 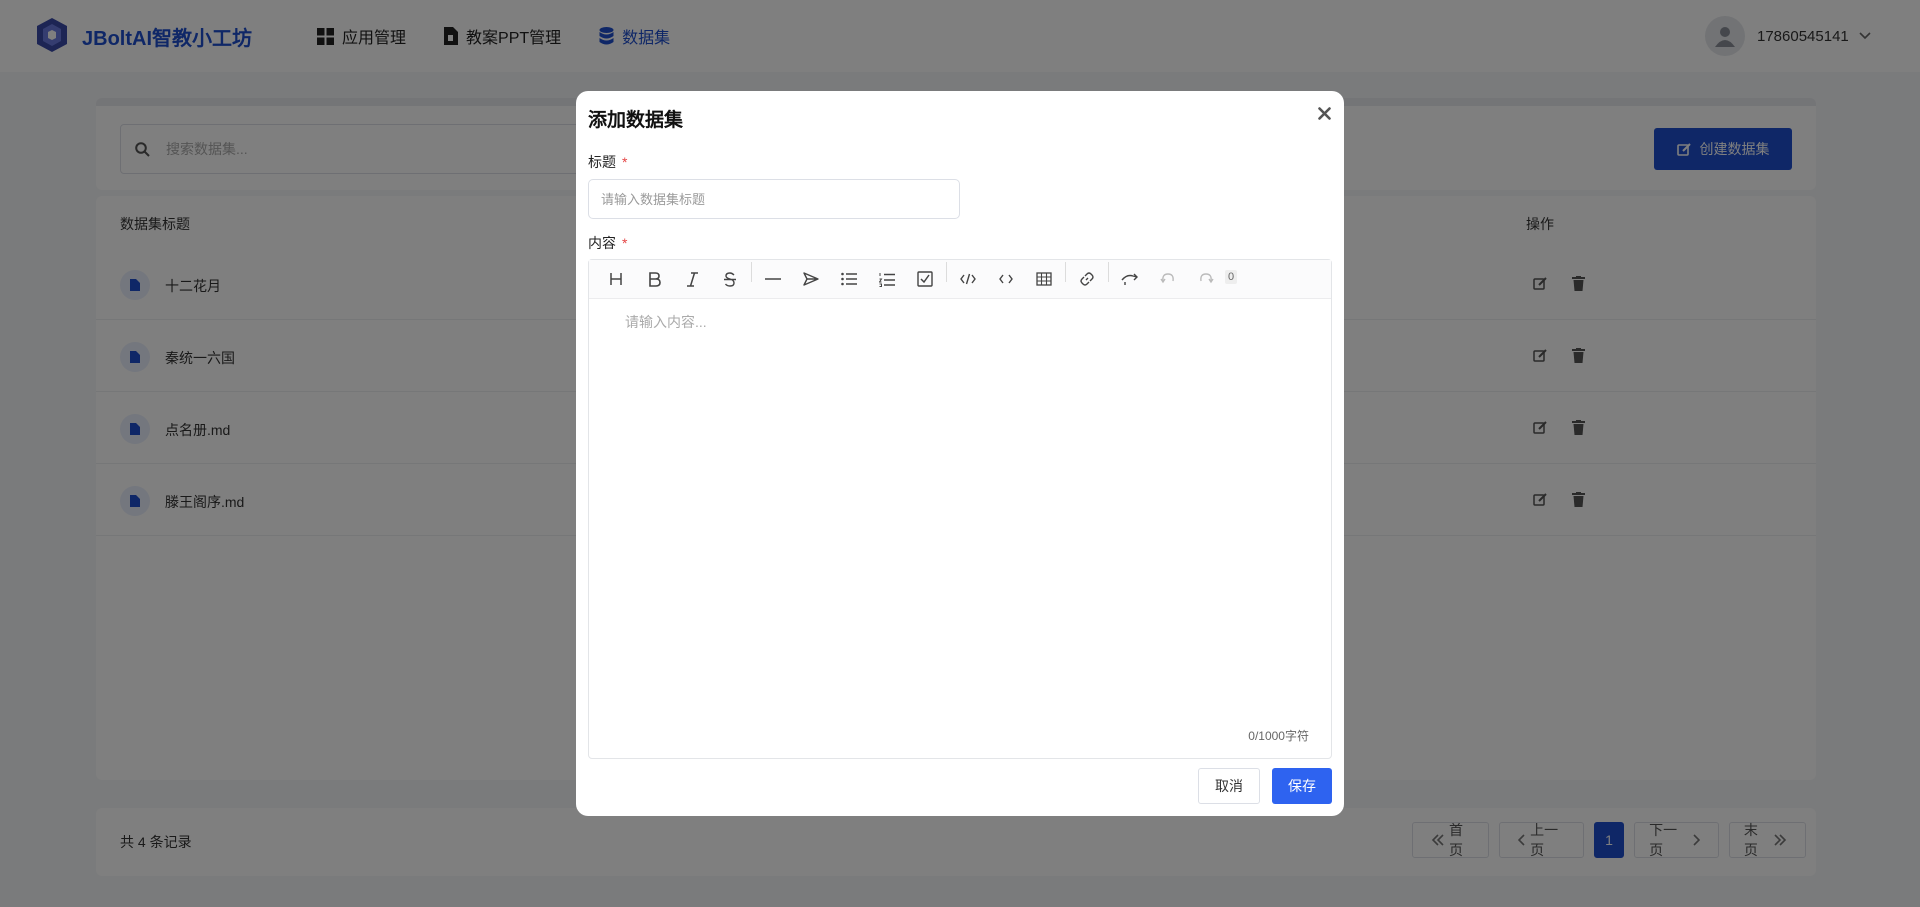 I want to click on checklist-icon, so click(x=925, y=279).